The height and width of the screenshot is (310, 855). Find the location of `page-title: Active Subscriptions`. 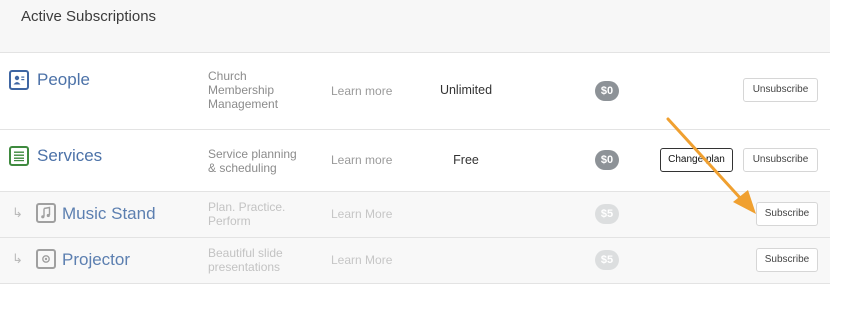

page-title: Active Subscriptions is located at coordinates (89, 16).